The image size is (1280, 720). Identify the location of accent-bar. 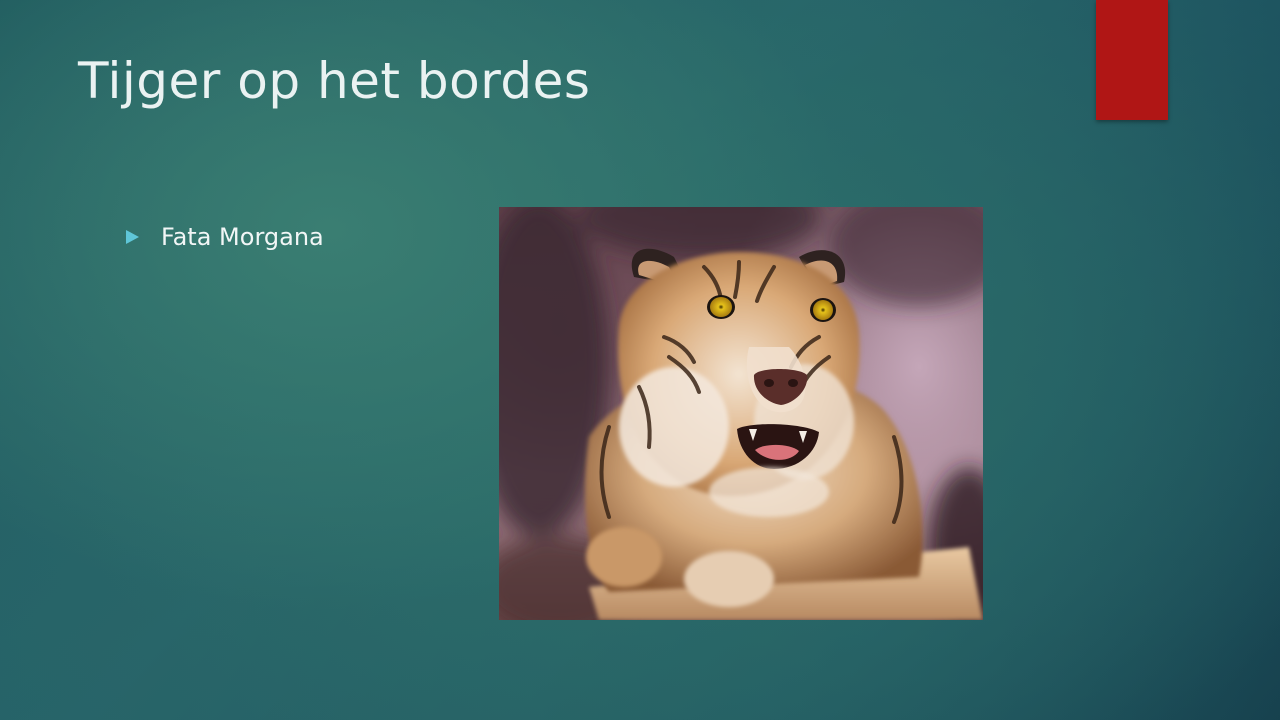
(1132, 60).